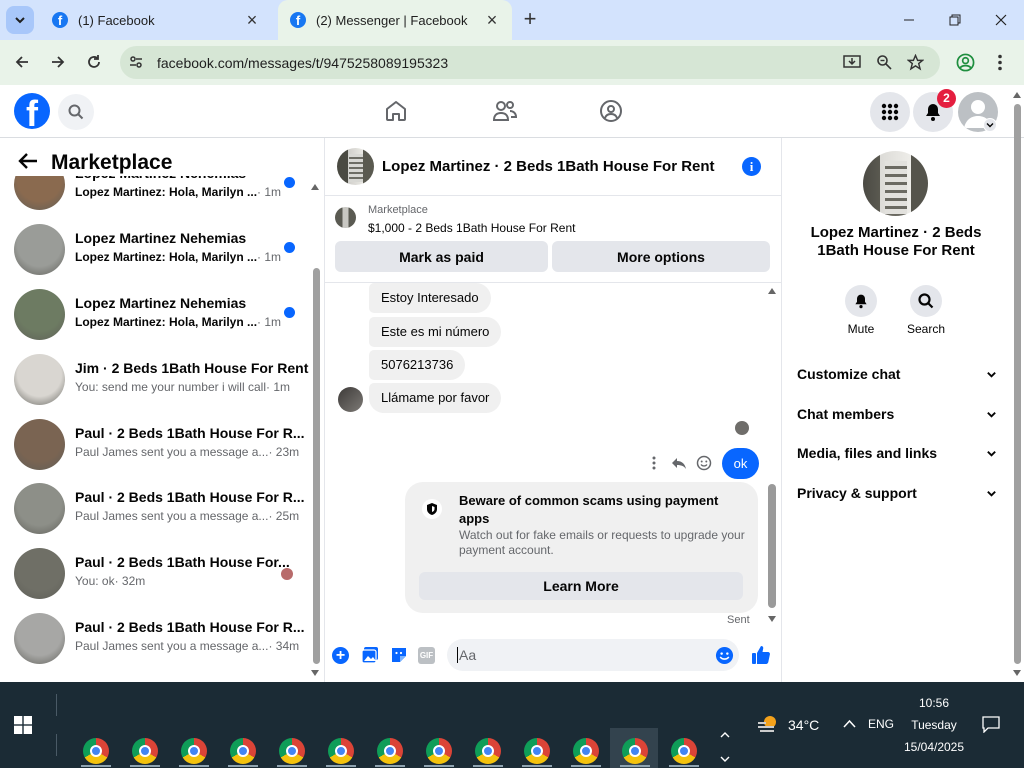 The width and height of the screenshot is (1024, 768). What do you see at coordinates (751, 166) in the screenshot?
I see `chat-info-button: i` at bounding box center [751, 166].